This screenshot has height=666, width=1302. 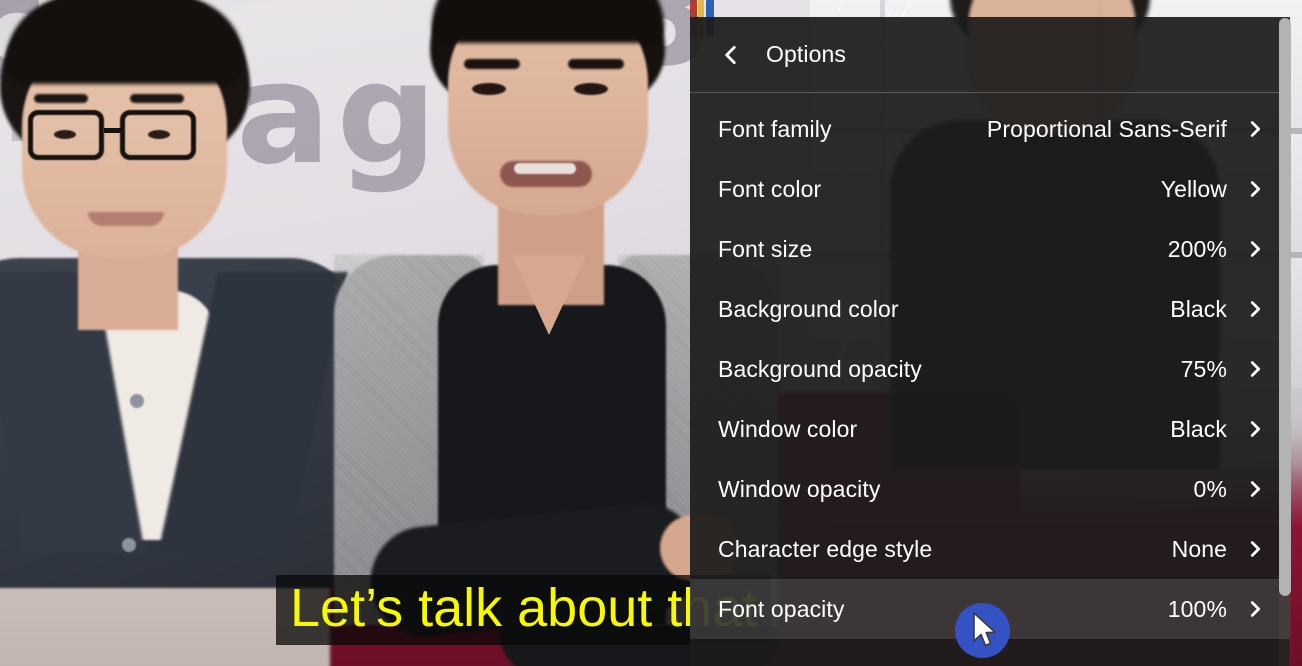 What do you see at coordinates (806, 54) in the screenshot?
I see `panel-title: Options` at bounding box center [806, 54].